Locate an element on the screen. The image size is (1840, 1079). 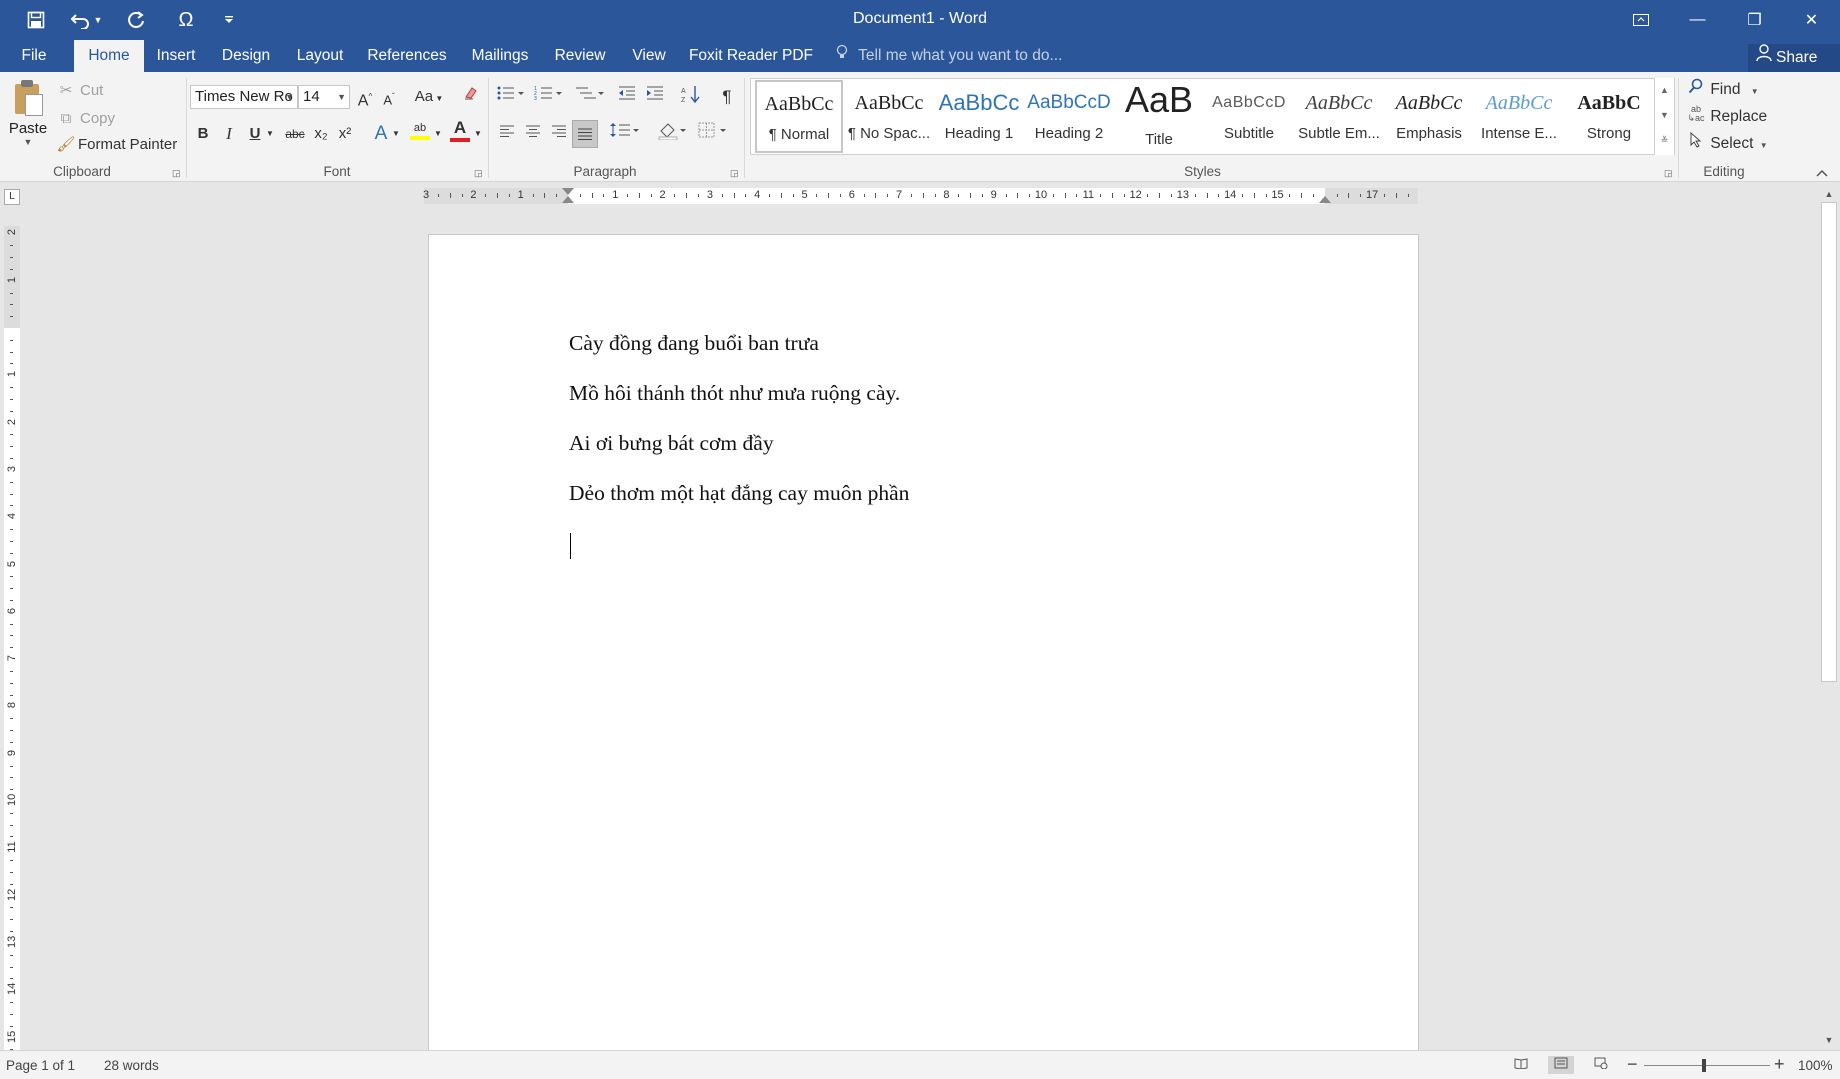
scrollbar-thumb is located at coordinates (1829, 442).